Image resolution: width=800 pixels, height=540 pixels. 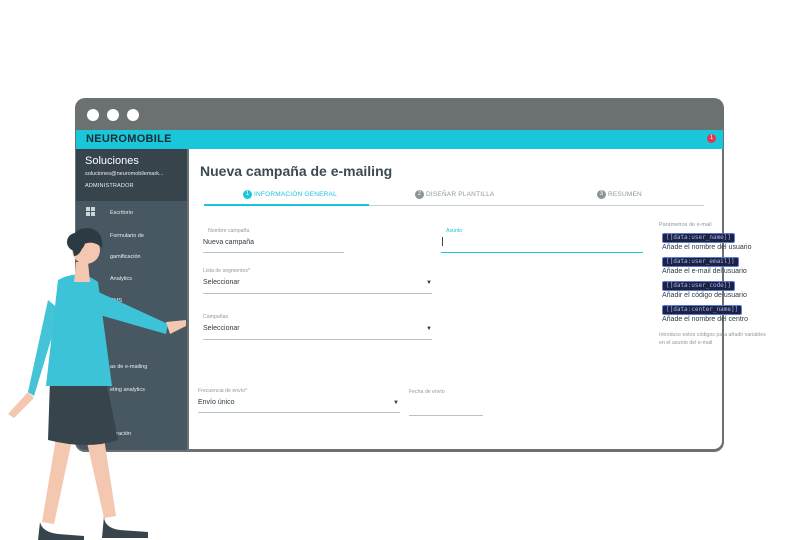 What do you see at coordinates (125, 527) in the screenshot?
I see `right-shoe` at bounding box center [125, 527].